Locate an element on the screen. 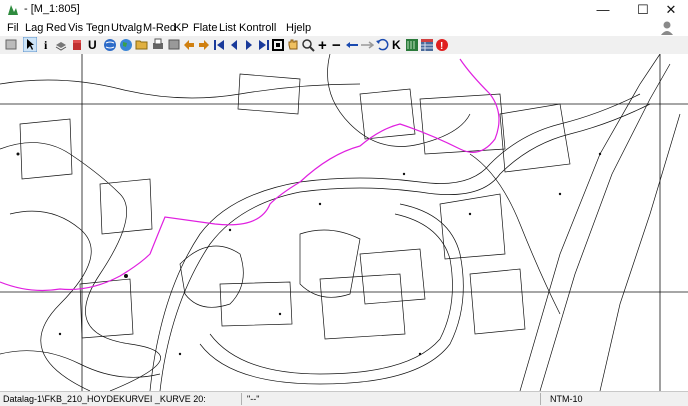 This screenshot has width=688, height=406. earth-icon is located at coordinates (126, 44).